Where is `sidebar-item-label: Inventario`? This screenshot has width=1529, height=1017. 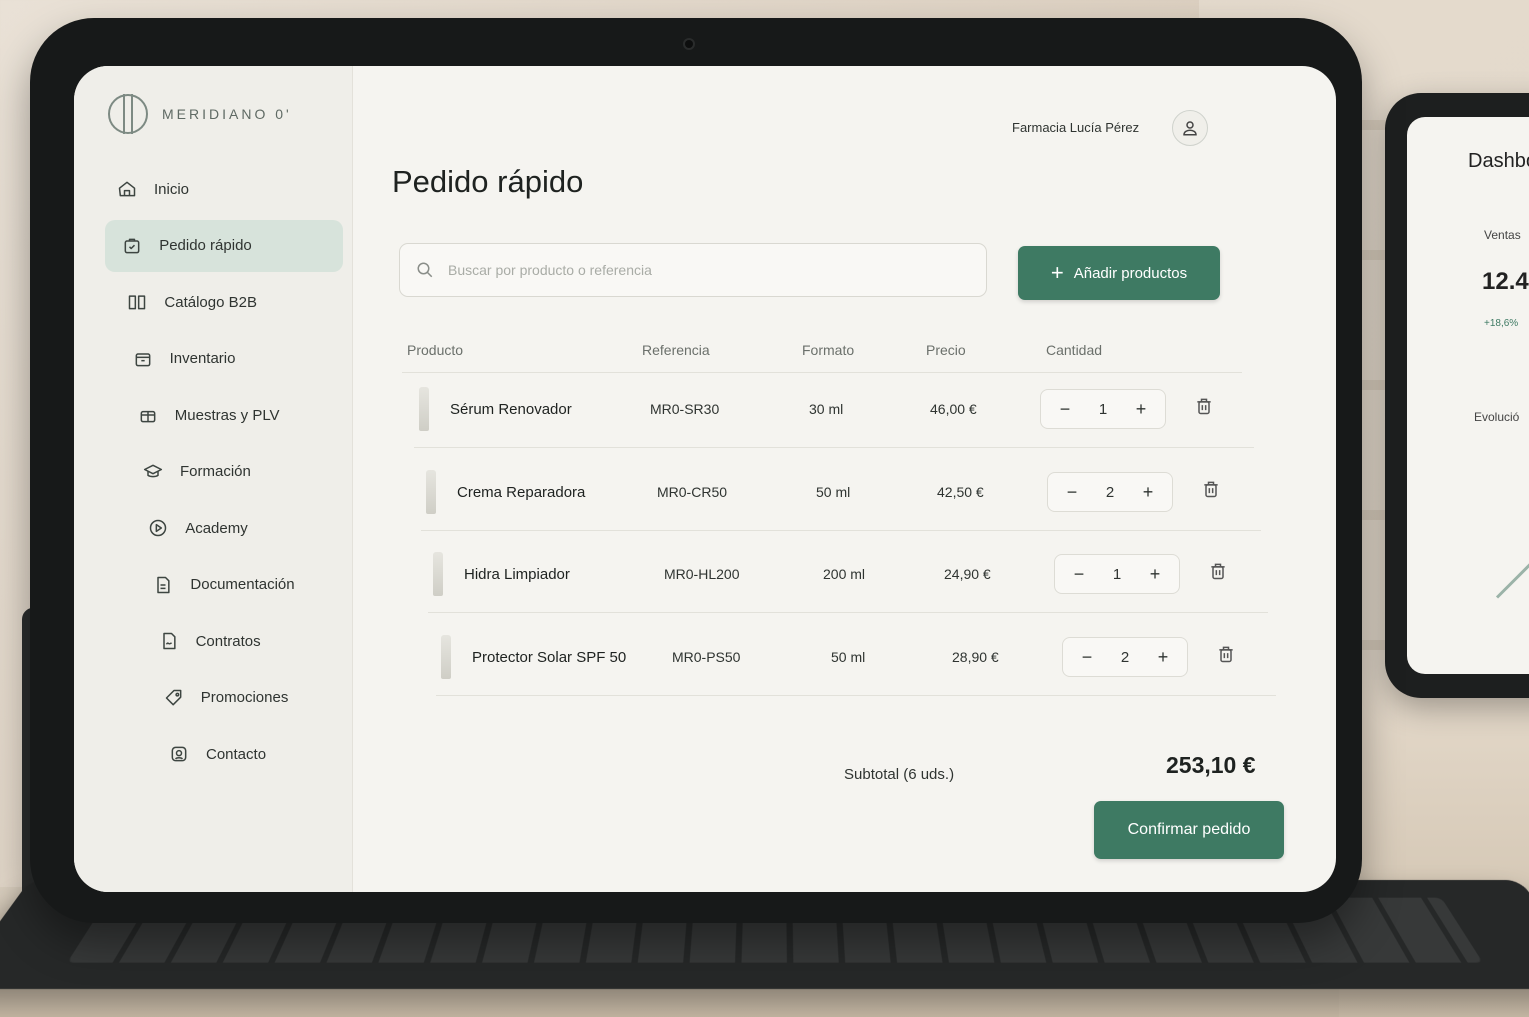 sidebar-item-label: Inventario is located at coordinates (202, 358).